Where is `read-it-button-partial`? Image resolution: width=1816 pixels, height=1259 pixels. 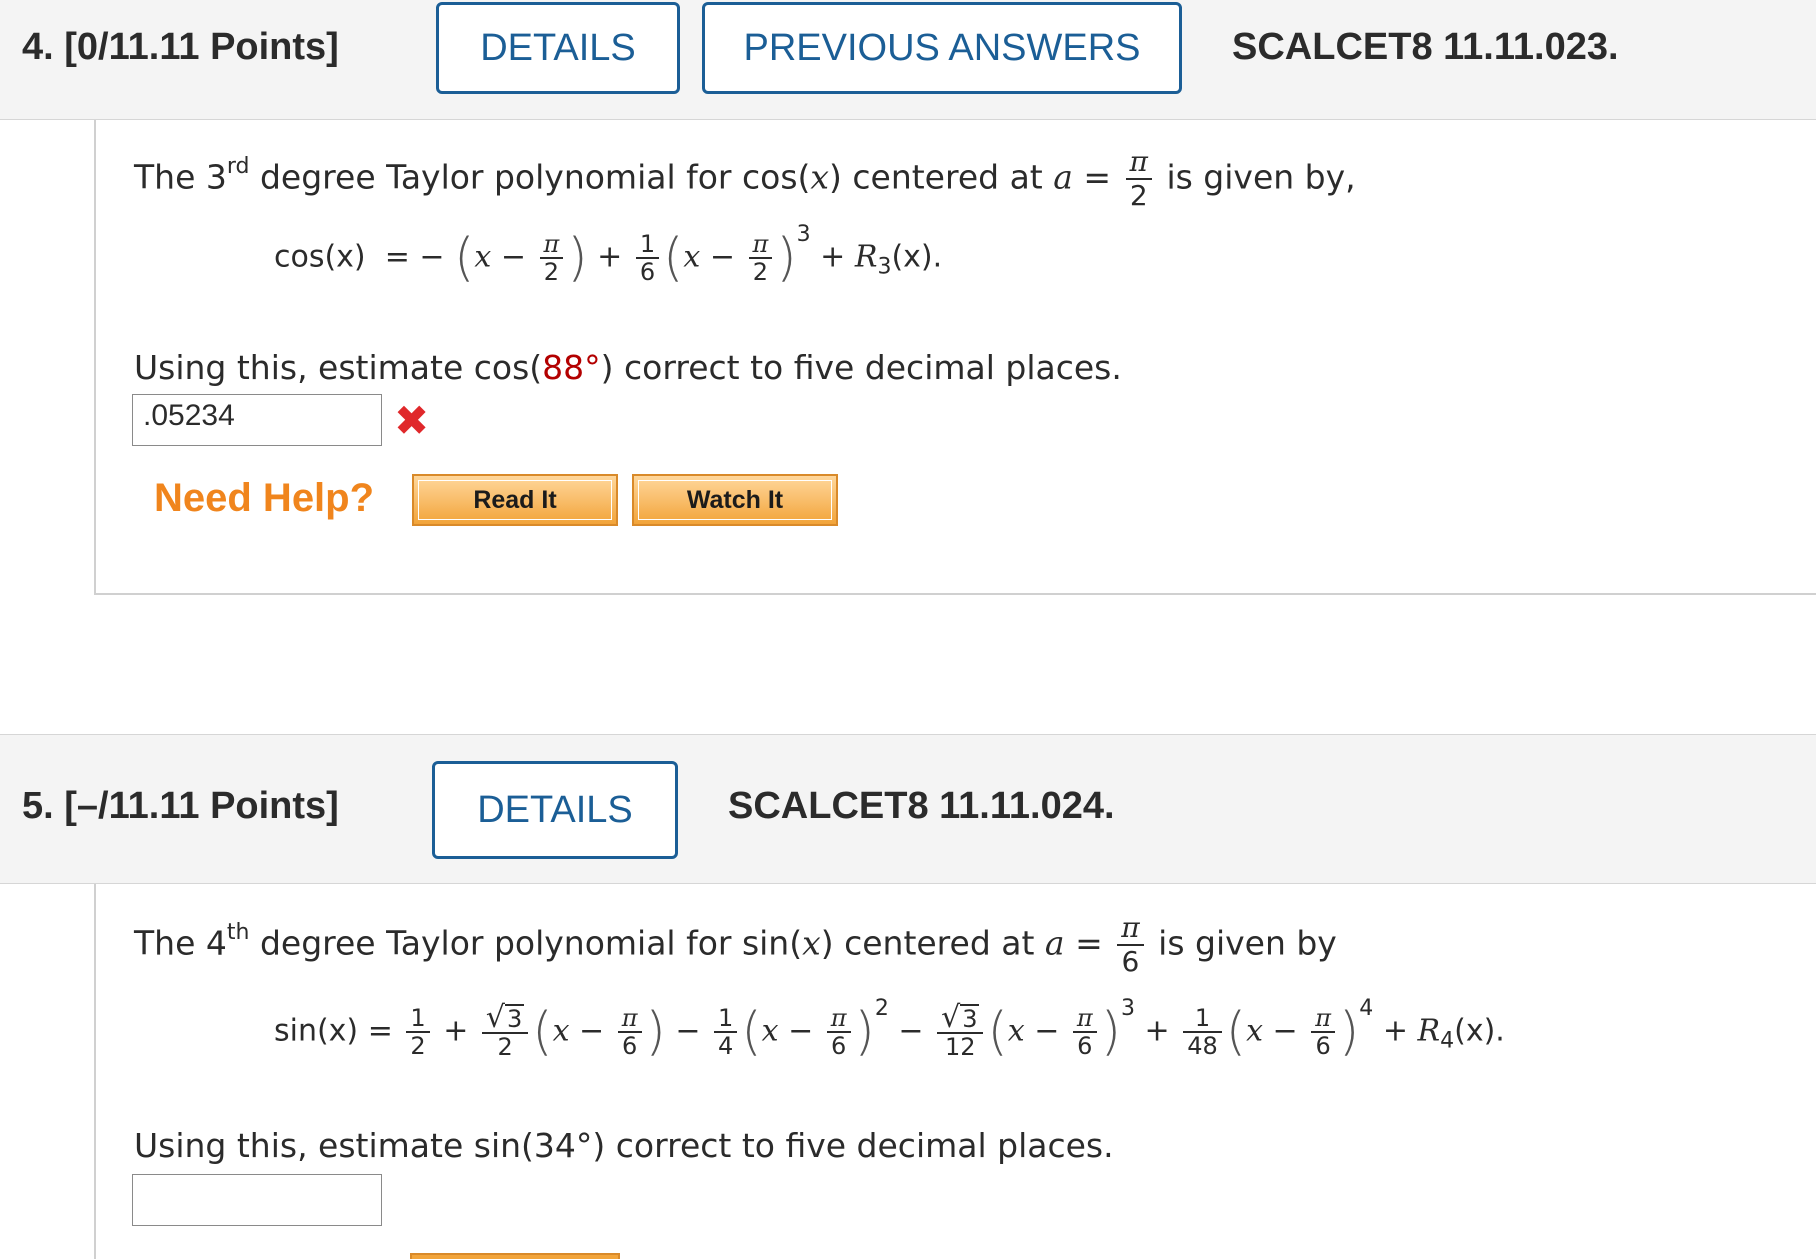 read-it-button-partial is located at coordinates (515, 1256).